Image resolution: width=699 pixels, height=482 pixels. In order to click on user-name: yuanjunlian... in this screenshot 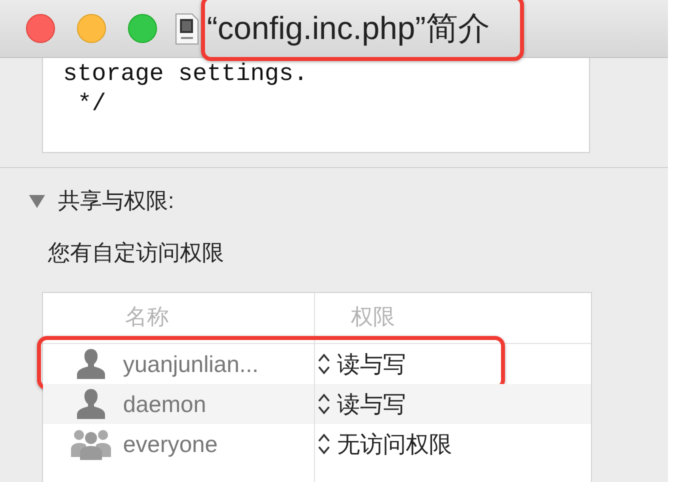, I will do `click(191, 364)`.